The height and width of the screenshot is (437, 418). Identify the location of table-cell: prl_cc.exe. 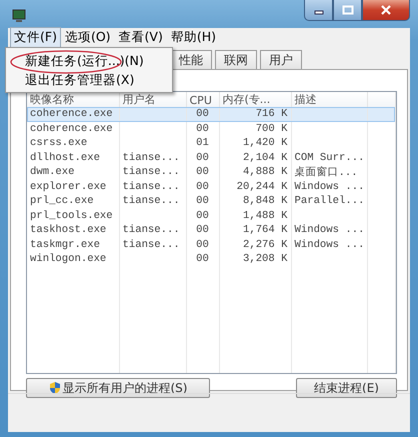
(62, 201).